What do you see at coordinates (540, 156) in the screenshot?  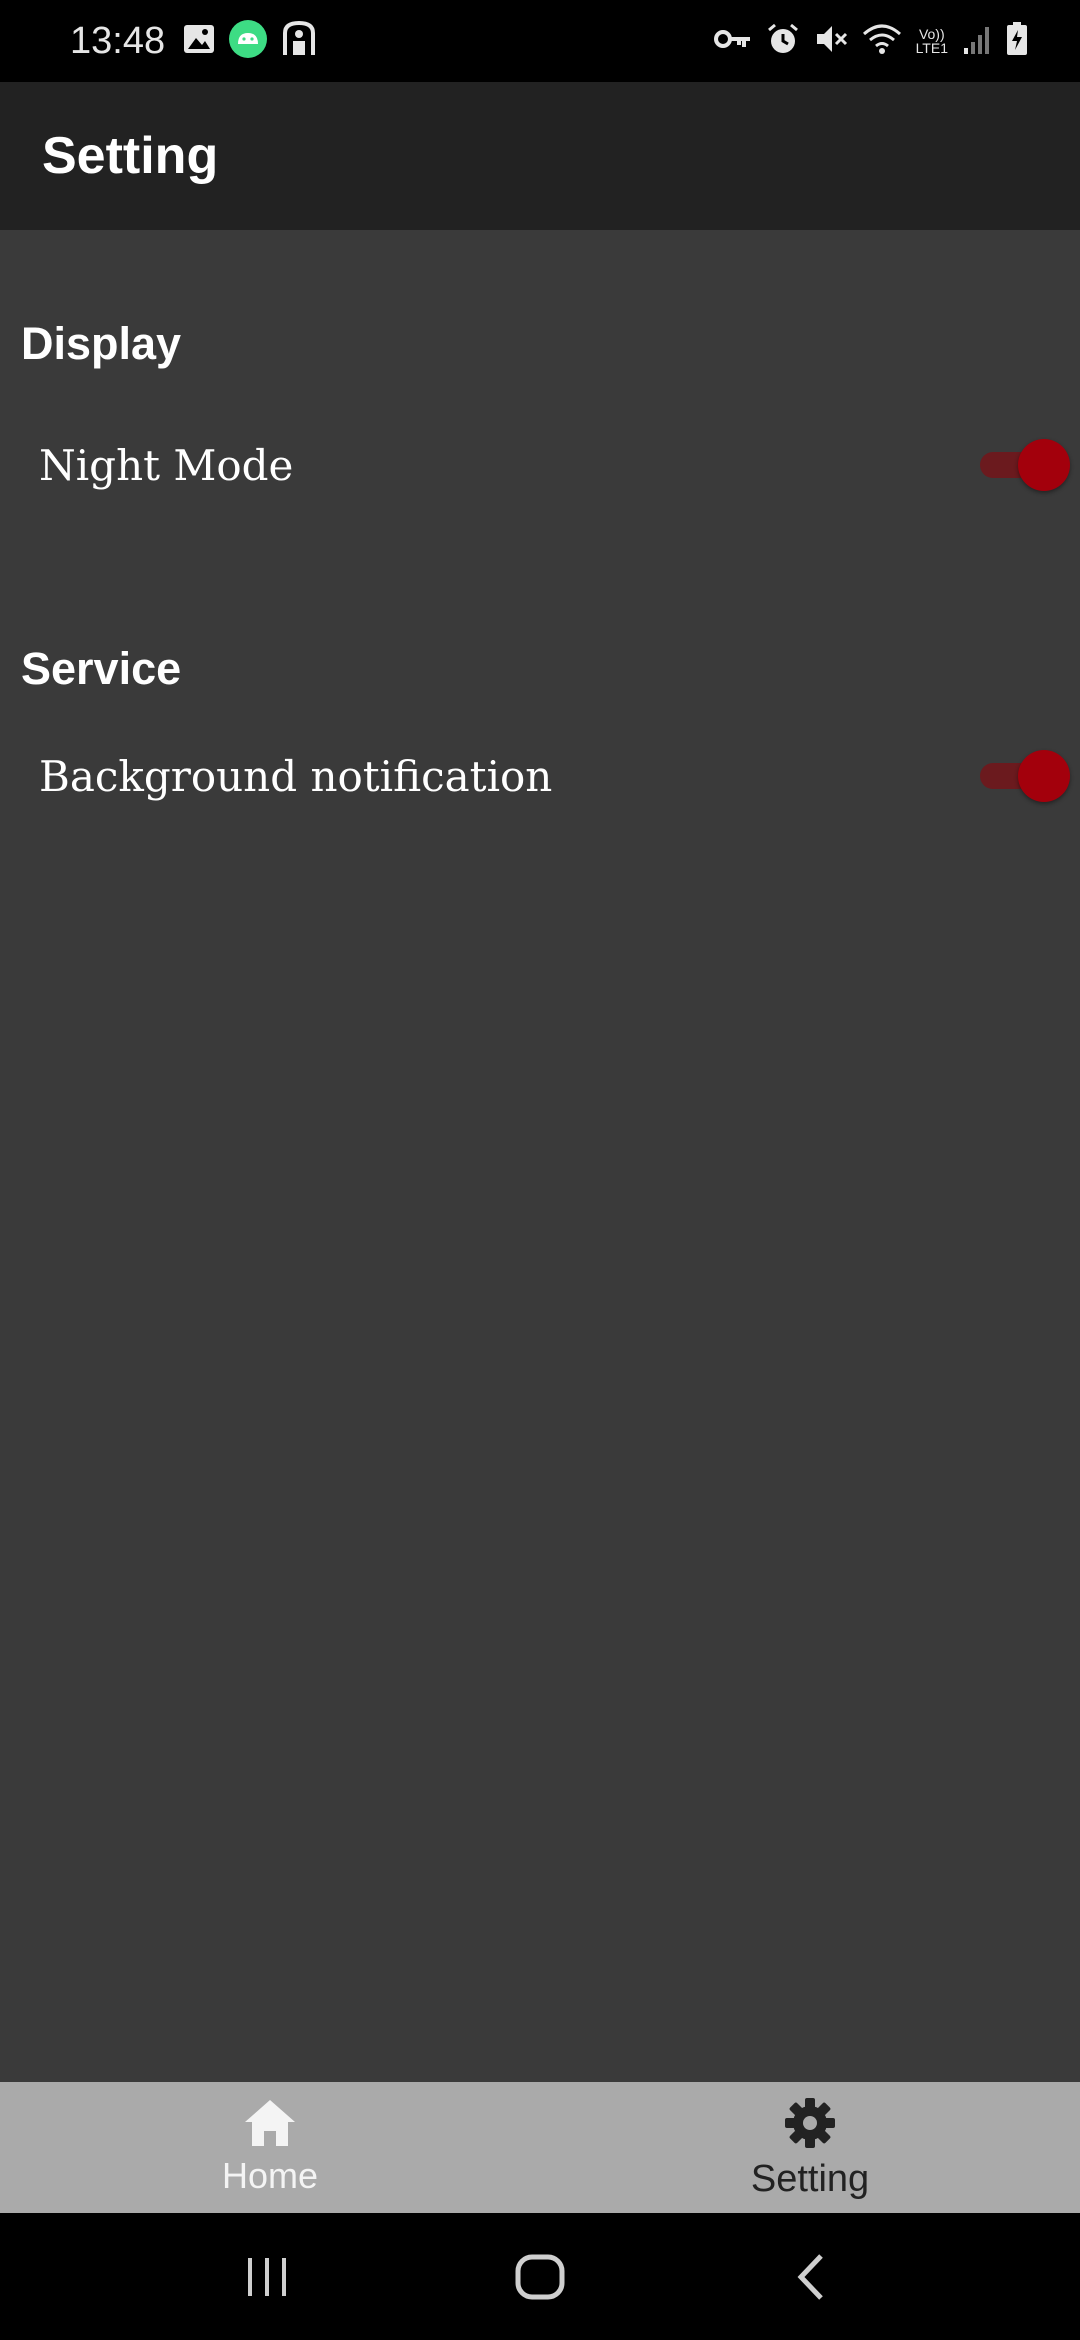 I see `app-bar: Setting` at bounding box center [540, 156].